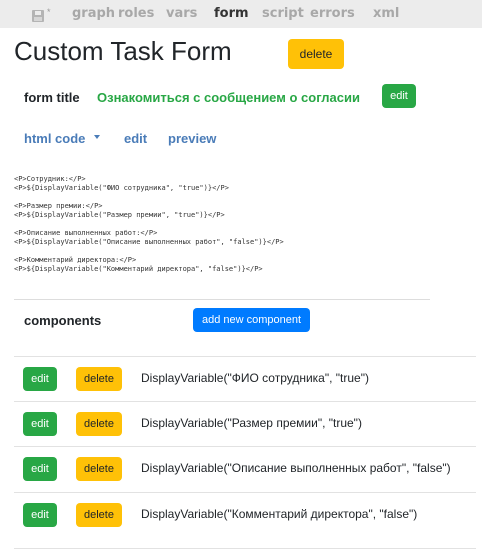 Image resolution: width=482 pixels, height=556 pixels. I want to click on add-component-button: add new component, so click(251, 320).